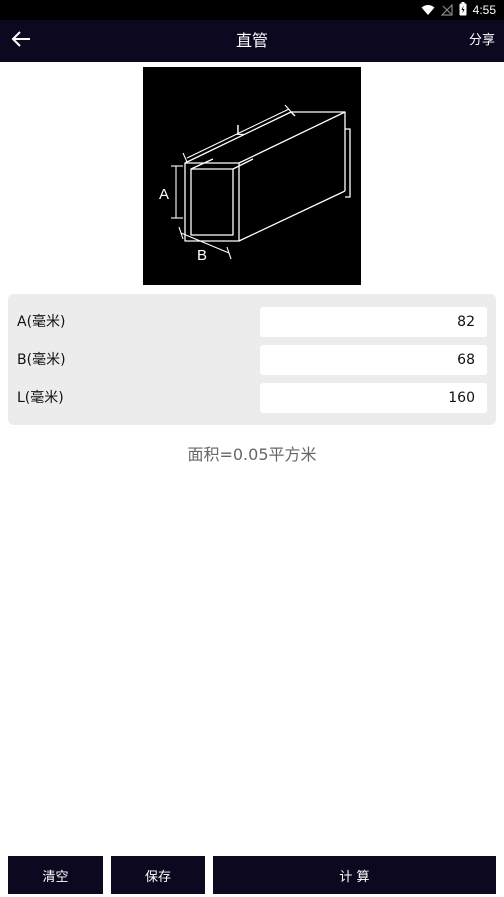 This screenshot has height=897, width=504. I want to click on diagram-label-a: A, so click(164, 194).